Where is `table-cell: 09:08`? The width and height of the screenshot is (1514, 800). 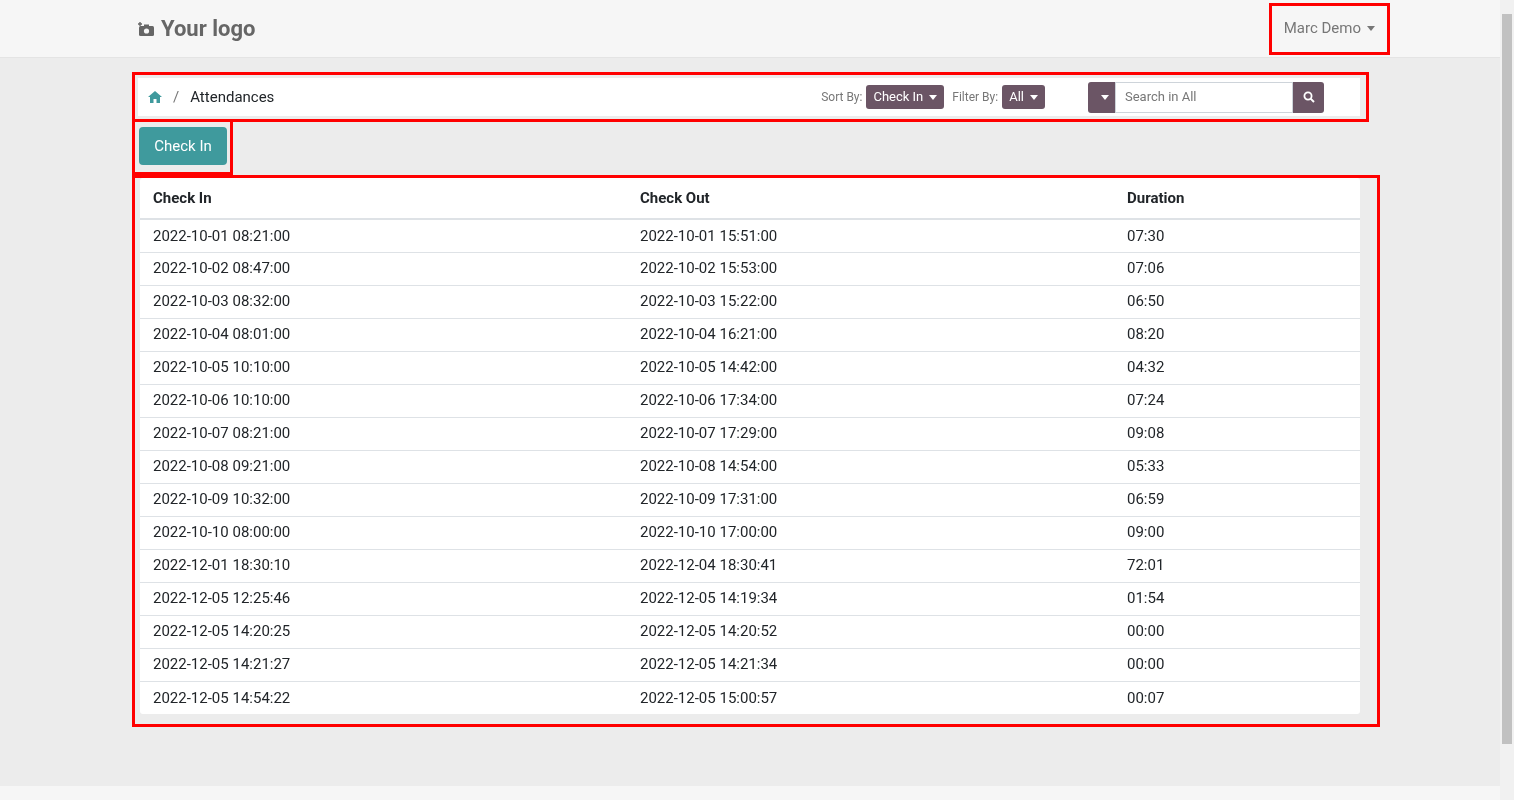
table-cell: 09:08 is located at coordinates (1237, 433).